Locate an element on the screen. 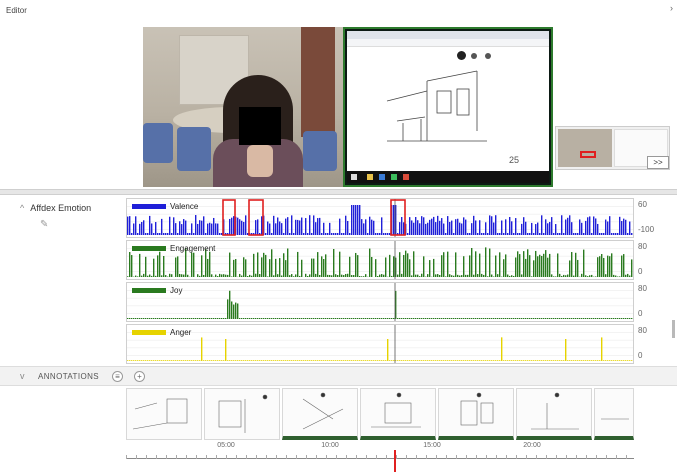 Image resolution: width=677 pixels, height=472 pixels. close-icon: › is located at coordinates (671, 8).